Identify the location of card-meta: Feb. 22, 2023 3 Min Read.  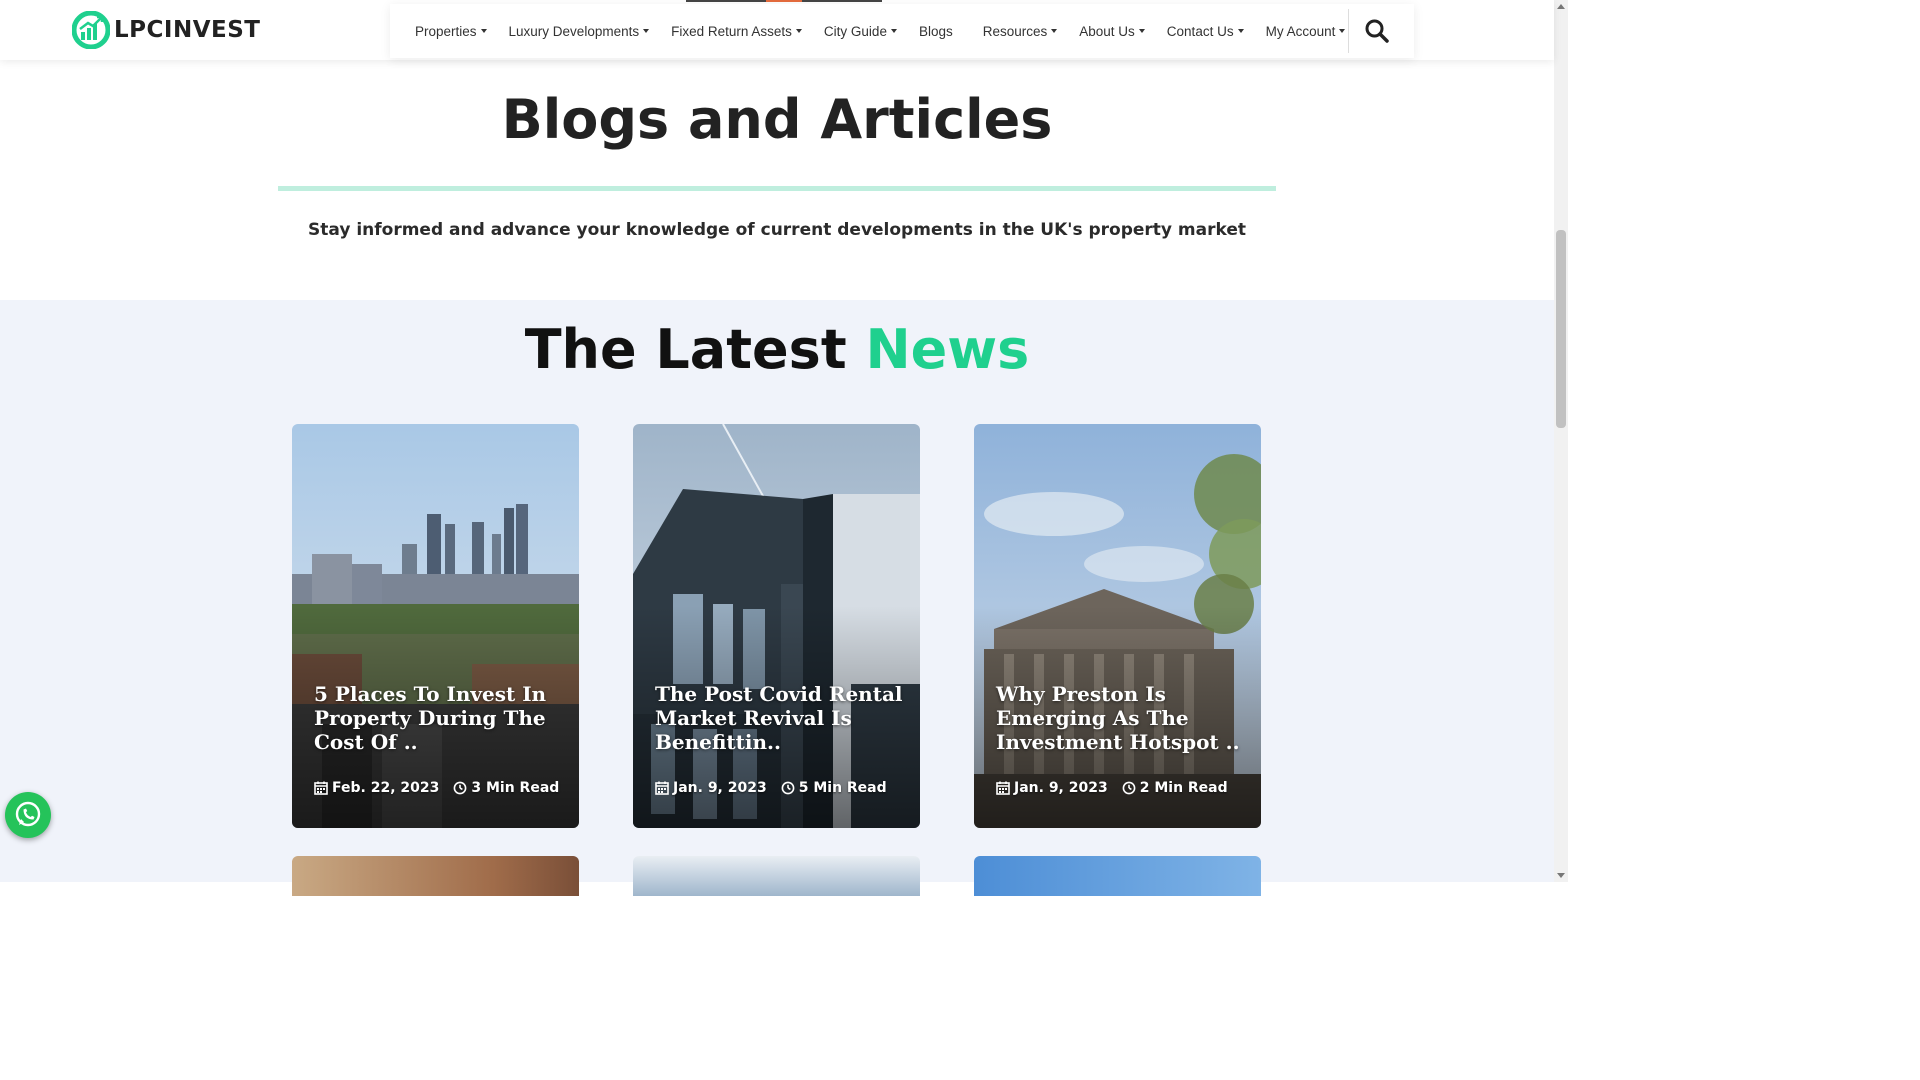
(436, 788).